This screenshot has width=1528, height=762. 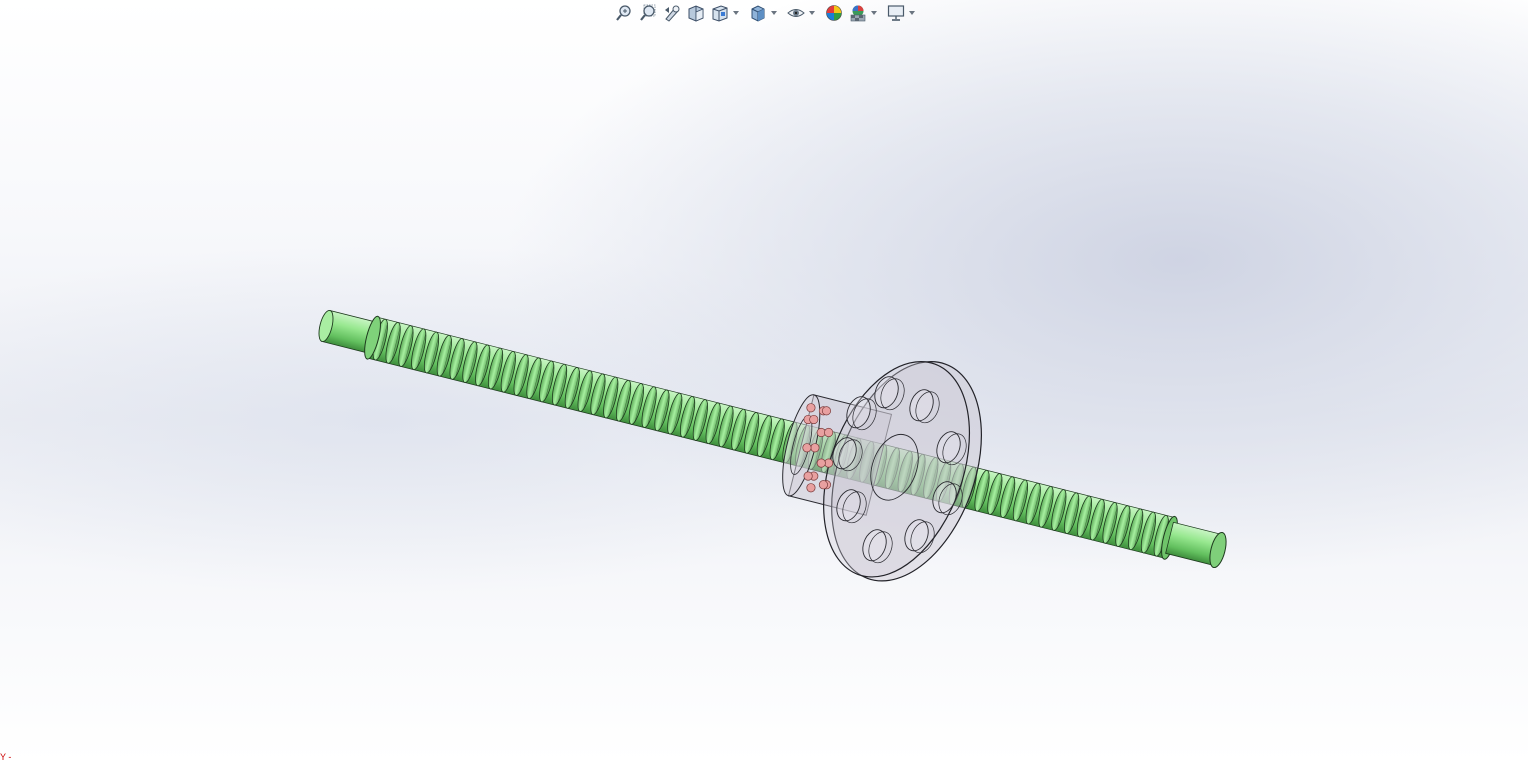 I want to click on right-journal, so click(x=1196, y=545).